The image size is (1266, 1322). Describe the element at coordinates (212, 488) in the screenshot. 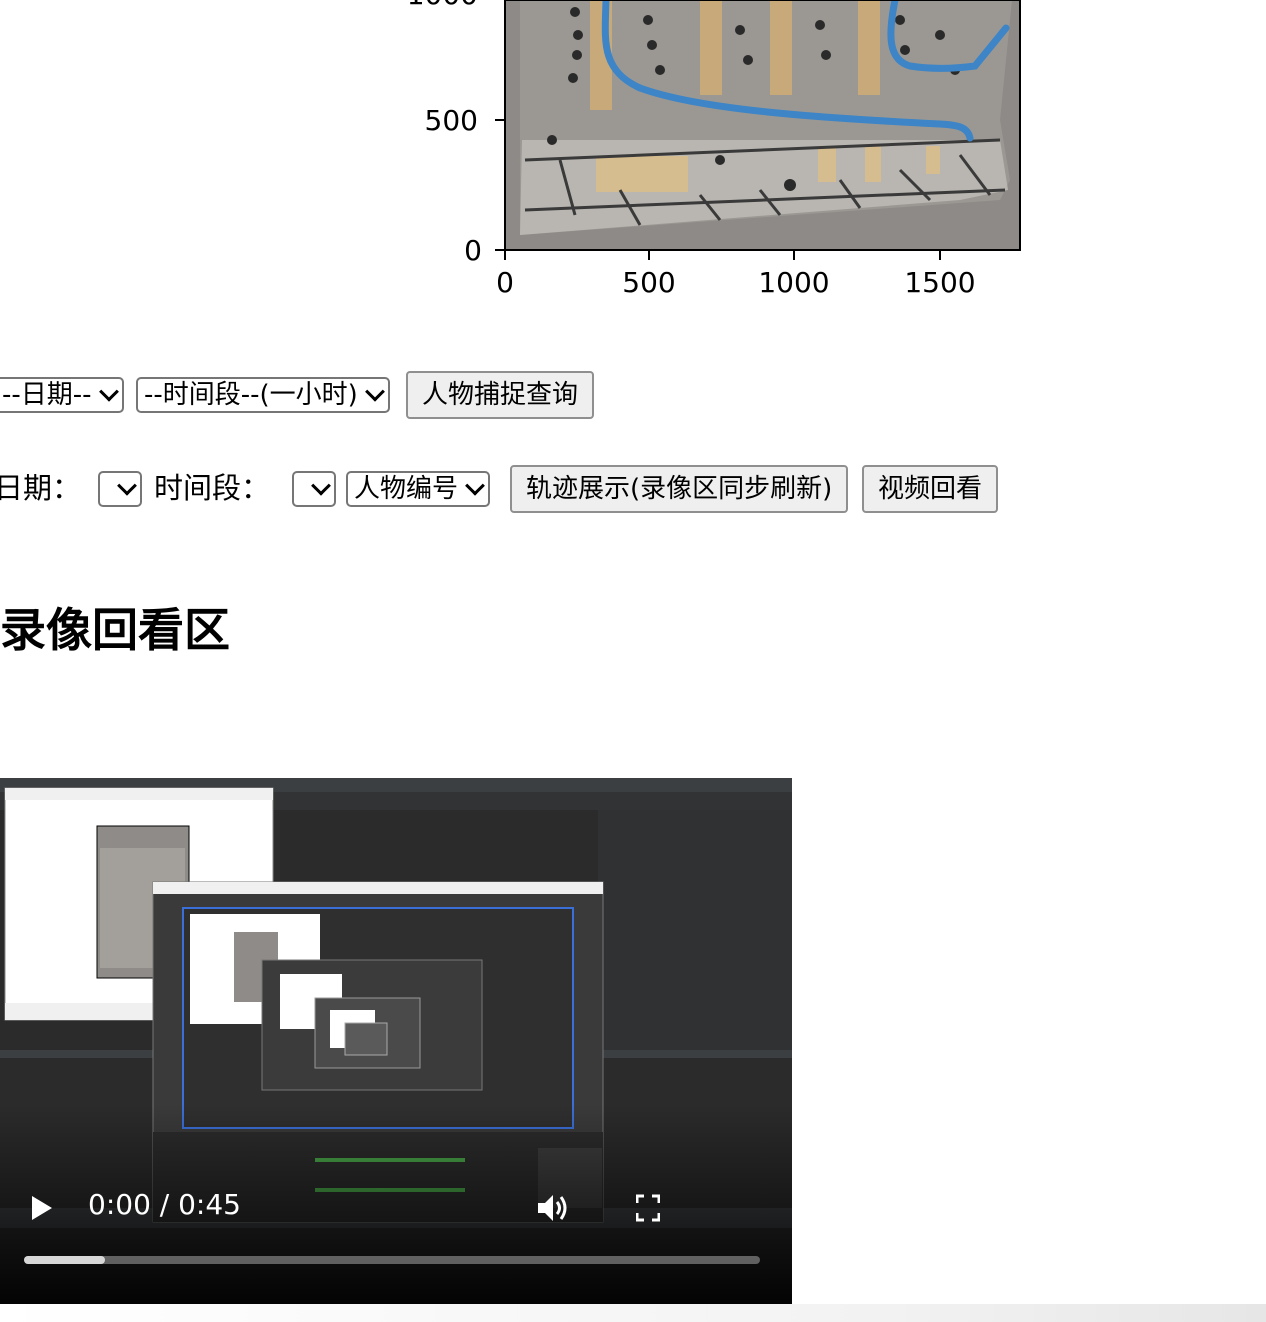

I see `time-period-label: 时间段：` at that location.